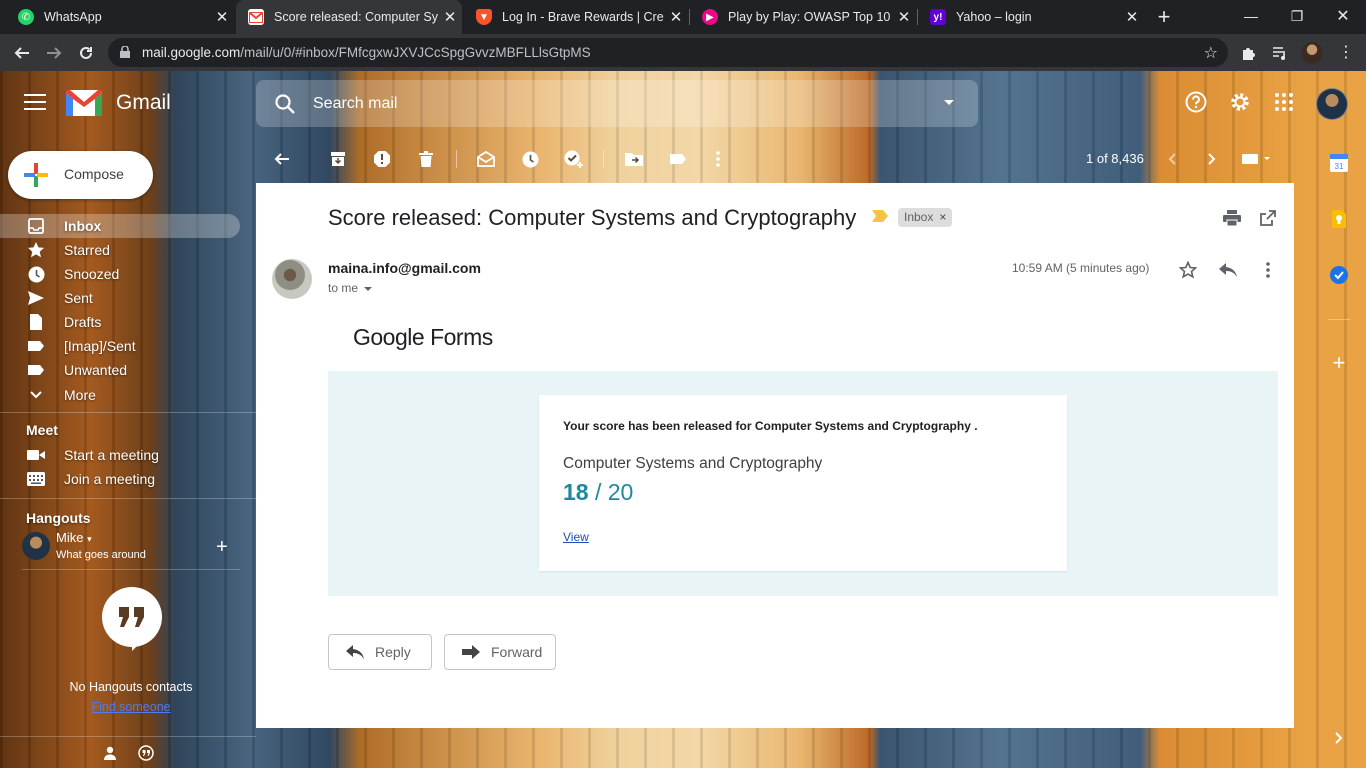 Image resolution: width=1366 pixels, height=768 pixels. What do you see at coordinates (1212, 159) in the screenshot?
I see `older-message-chevron-icon` at bounding box center [1212, 159].